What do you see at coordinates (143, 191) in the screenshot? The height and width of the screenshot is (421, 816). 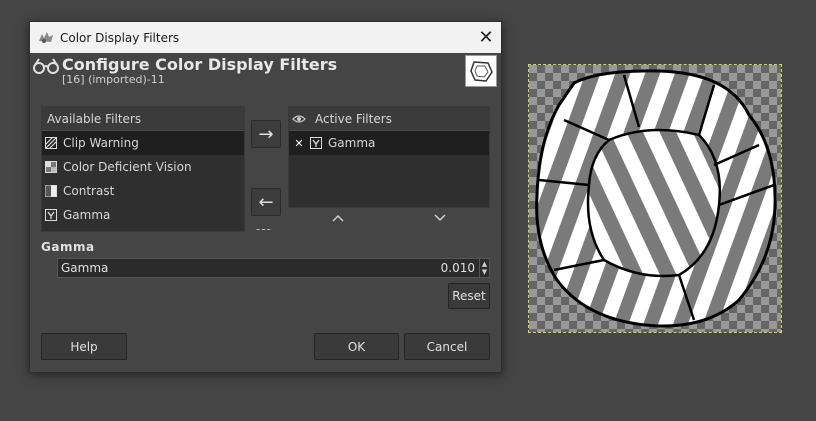 I see `list-item-contrast: Contrast` at bounding box center [143, 191].